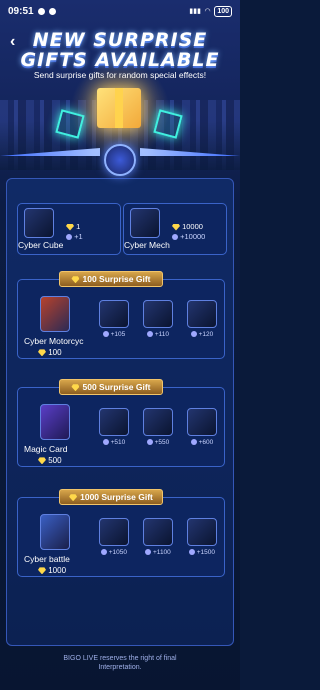 The height and width of the screenshot is (690, 320). I want to click on sub-gift-item: +600, so click(202, 427).